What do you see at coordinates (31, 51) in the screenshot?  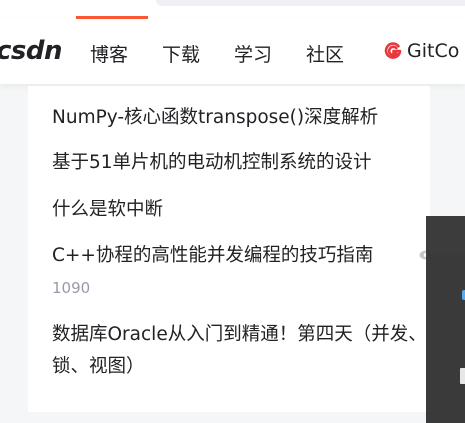 I see `csdn-logo: csdn` at bounding box center [31, 51].